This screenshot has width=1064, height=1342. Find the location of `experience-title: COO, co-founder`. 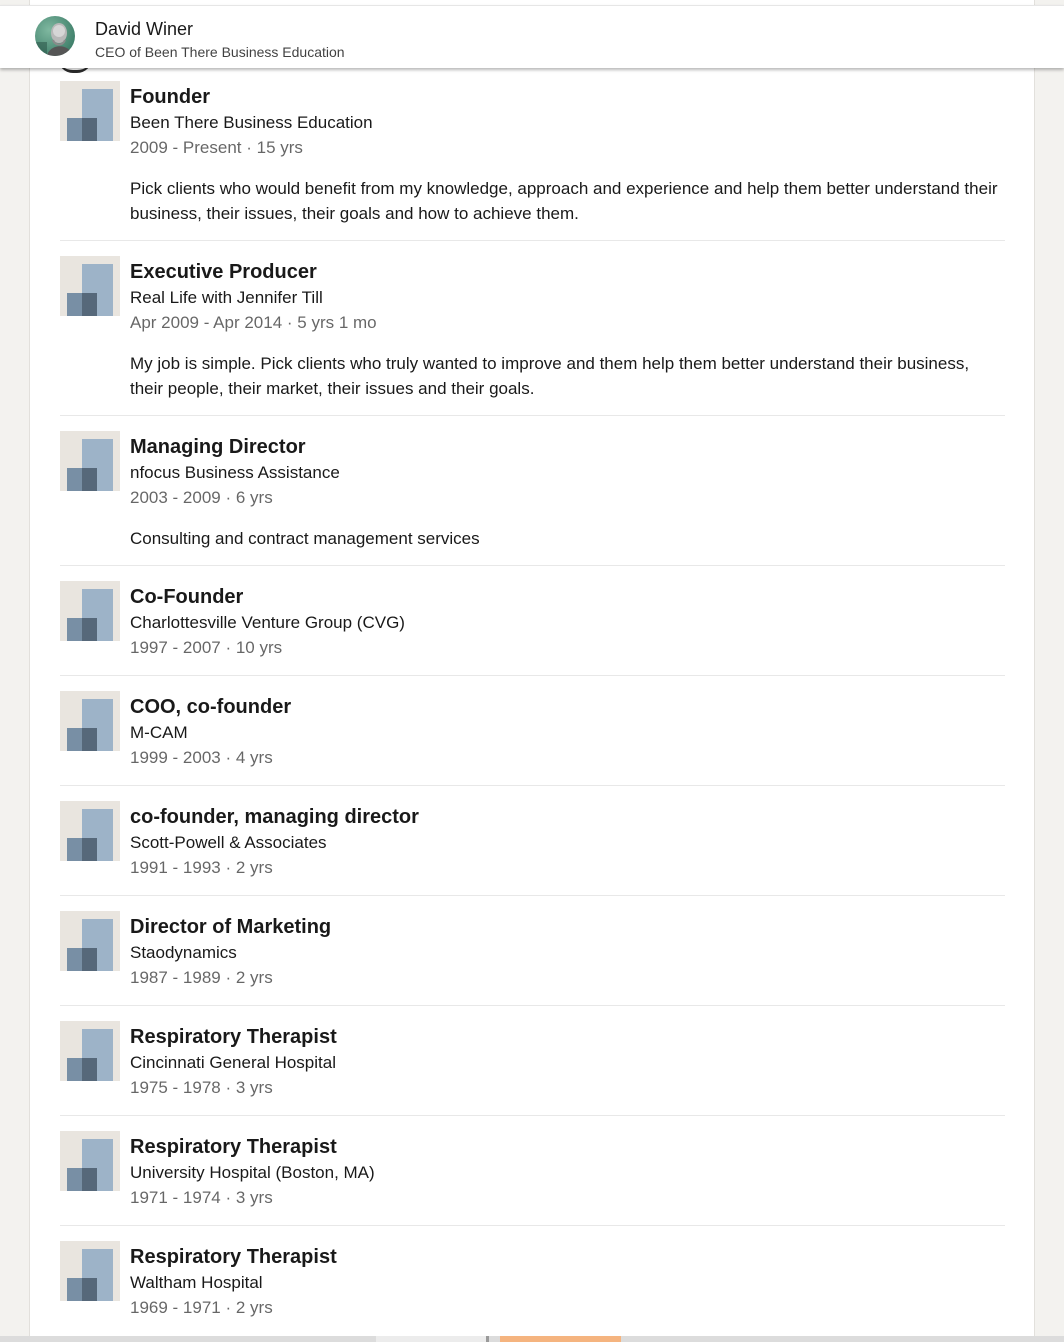

experience-title: COO, co-founder is located at coordinates (211, 707).